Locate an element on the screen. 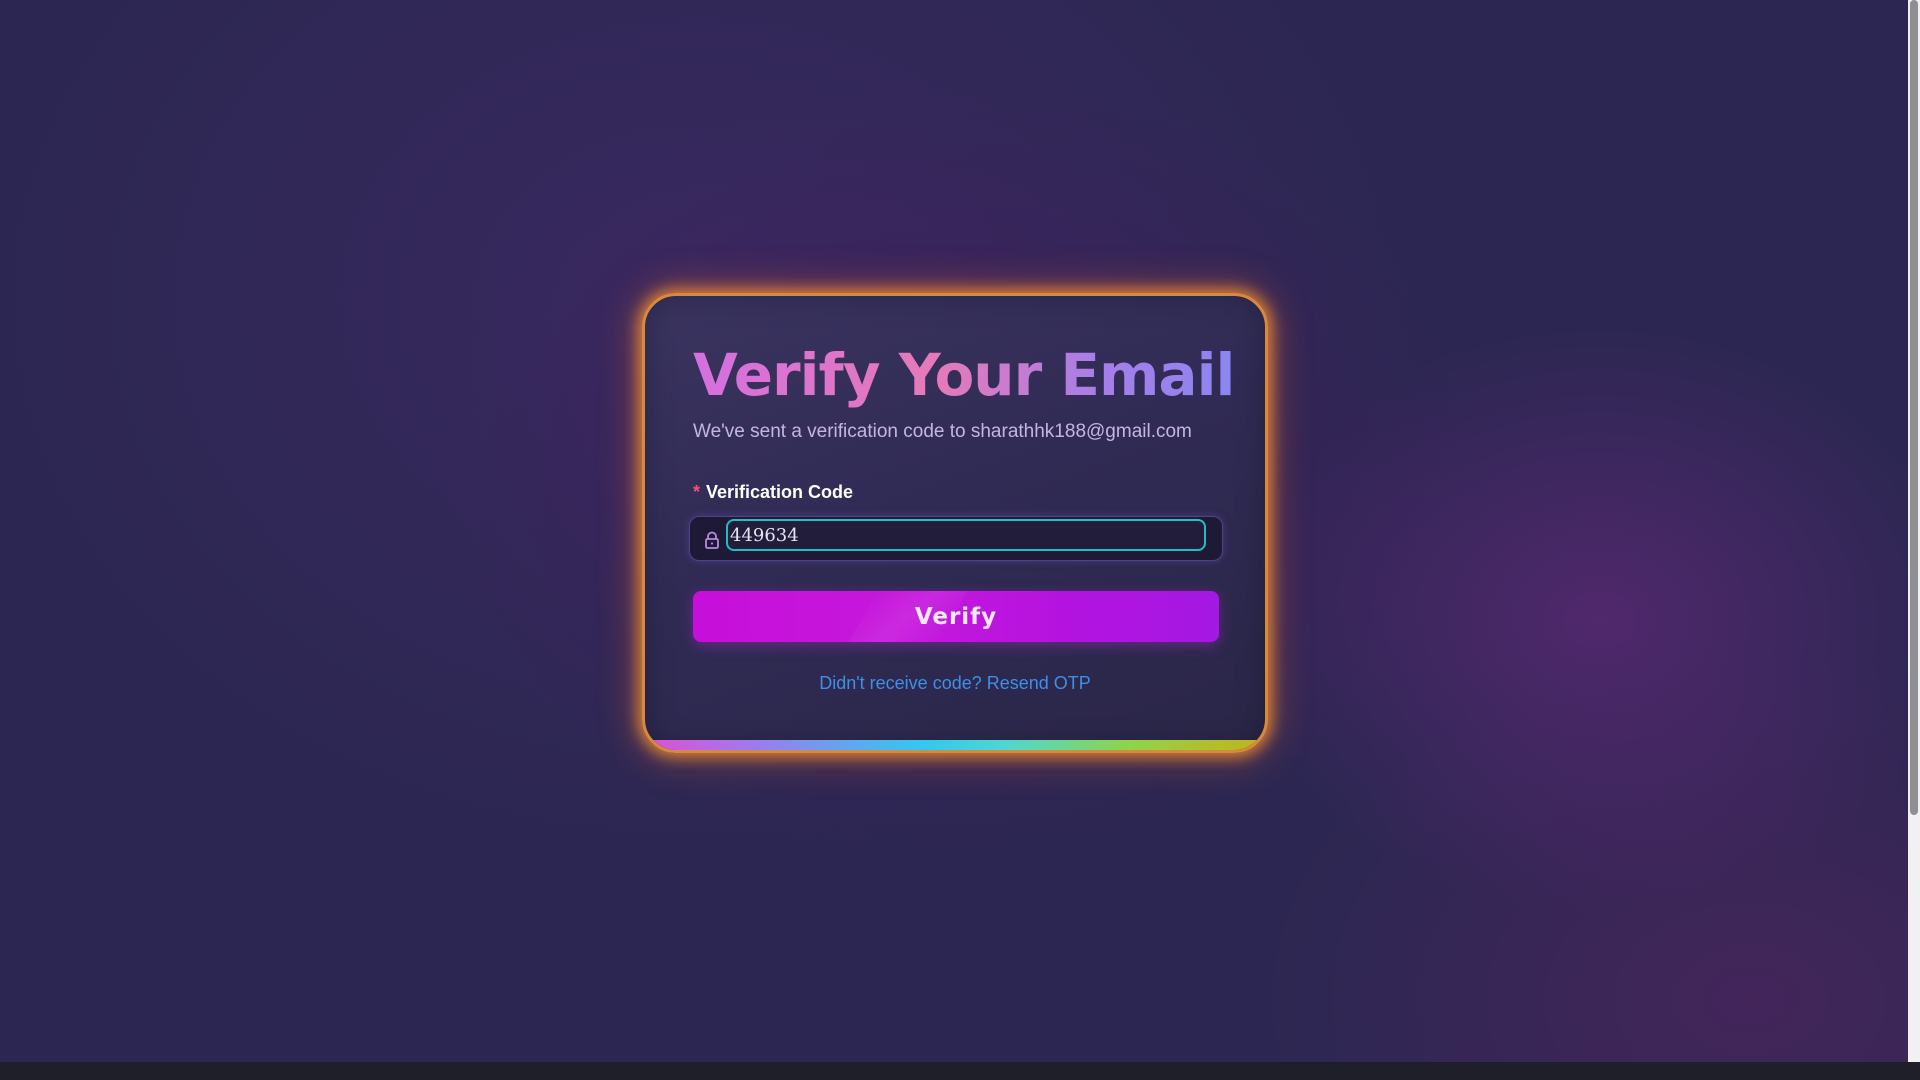 The image size is (1920, 1080). verification-code-label-text: Verification Code is located at coordinates (780, 492).